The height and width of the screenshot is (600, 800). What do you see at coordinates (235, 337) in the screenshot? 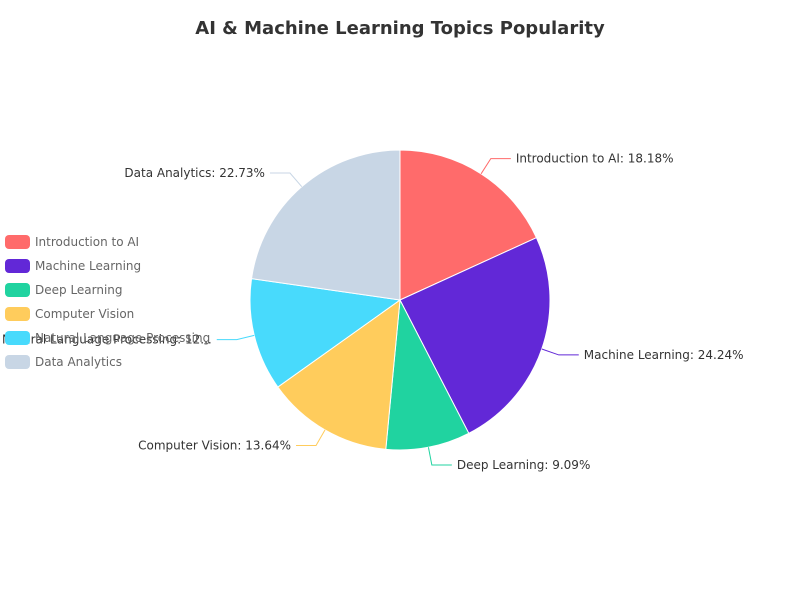
I see `label-line-natural-language-processing` at bounding box center [235, 337].